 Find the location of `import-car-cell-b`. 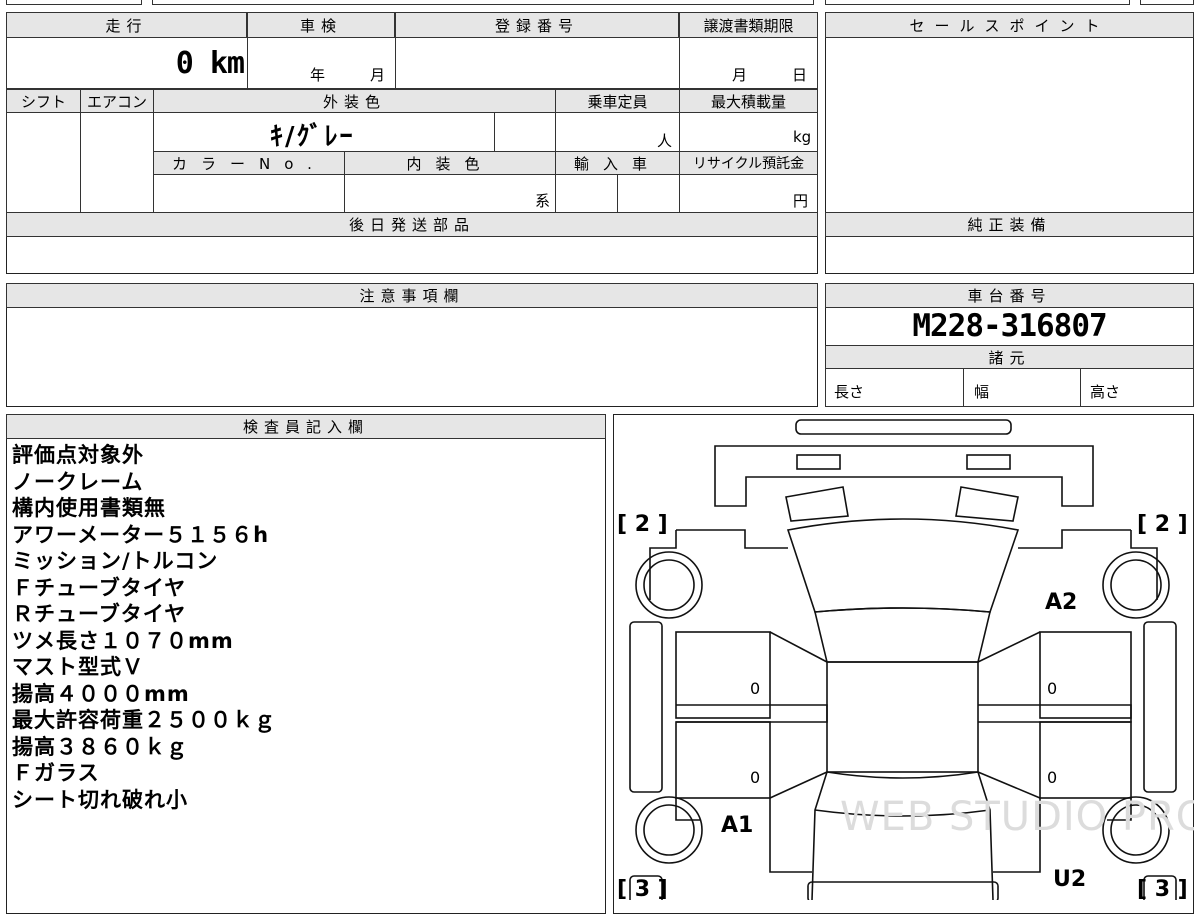

import-car-cell-b is located at coordinates (648, 193).